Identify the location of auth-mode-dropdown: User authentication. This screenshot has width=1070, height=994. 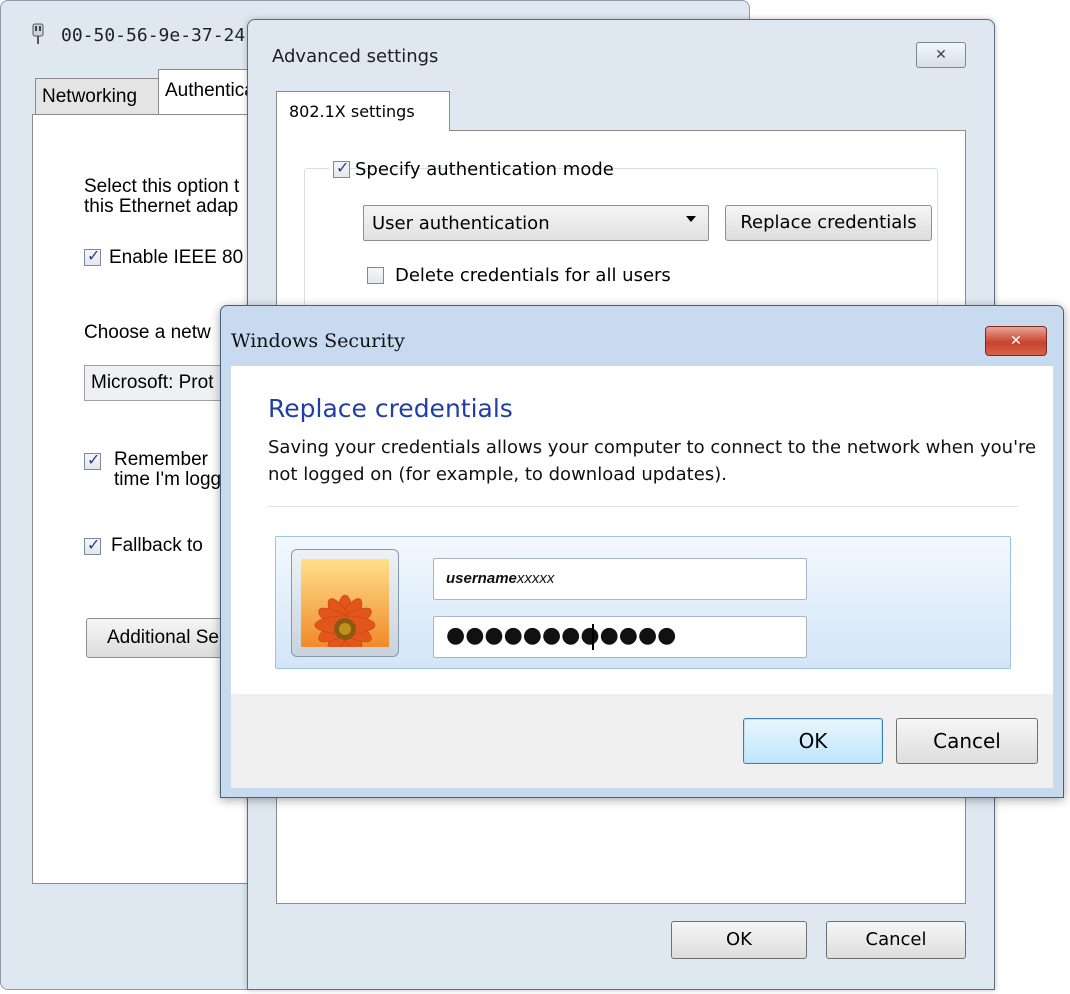
(536, 223).